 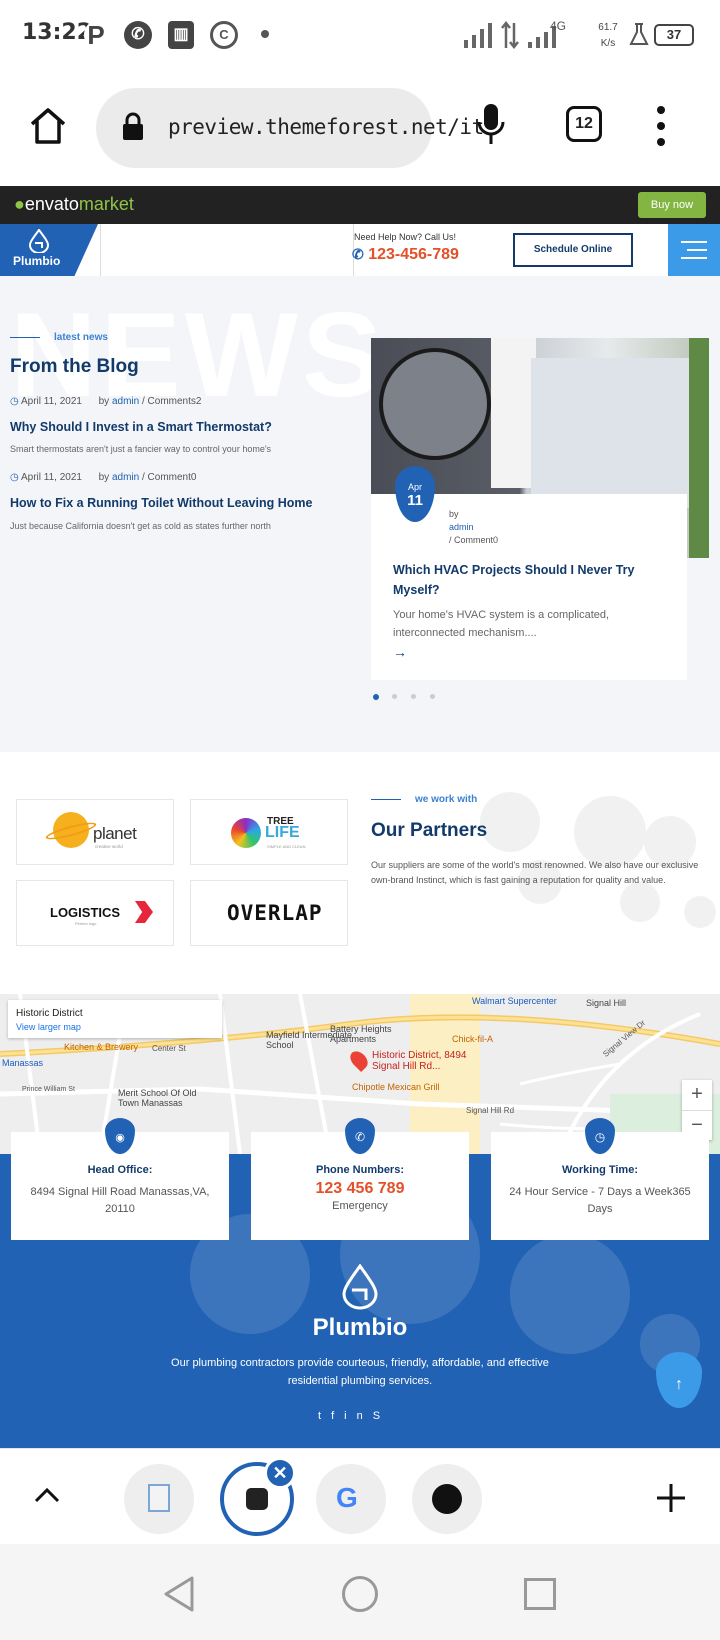 I want to click on github-icon, so click(x=447, y=1499).